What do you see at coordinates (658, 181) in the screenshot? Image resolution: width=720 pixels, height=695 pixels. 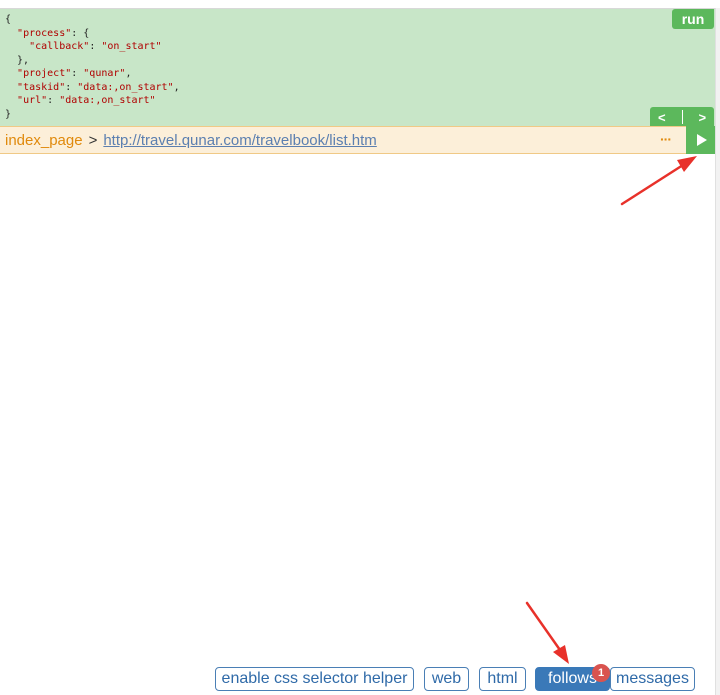 I see `annotation-arrow-play` at bounding box center [658, 181].